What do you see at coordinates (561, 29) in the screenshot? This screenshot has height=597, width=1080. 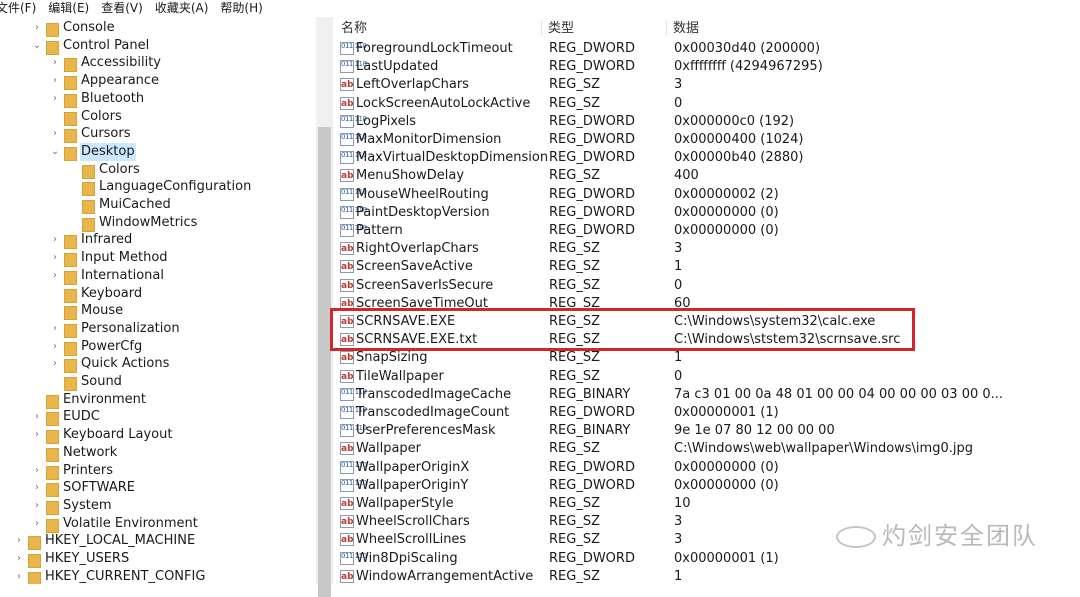 I see `column-header-type: 类型` at bounding box center [561, 29].